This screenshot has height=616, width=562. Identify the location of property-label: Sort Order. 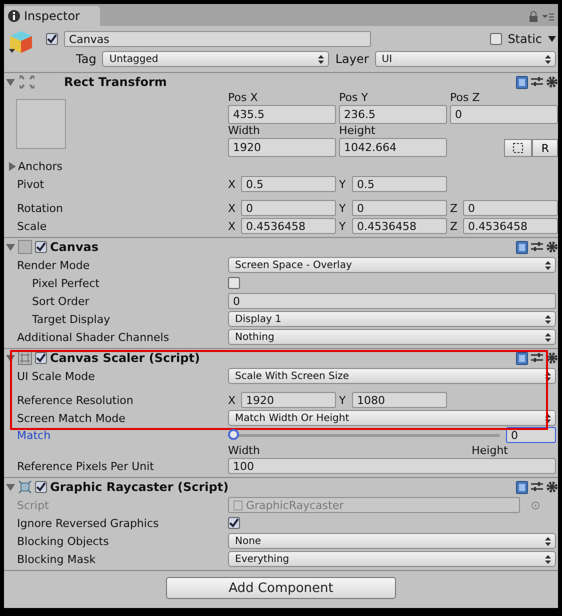
(60, 301).